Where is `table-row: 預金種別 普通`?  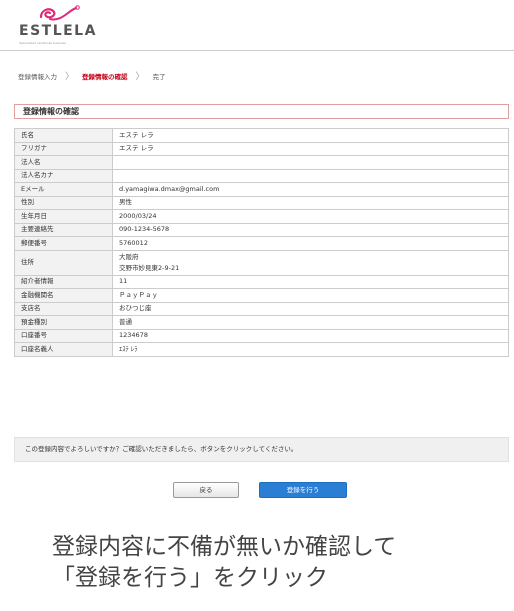 table-row: 預金種別 普通 is located at coordinates (261, 322).